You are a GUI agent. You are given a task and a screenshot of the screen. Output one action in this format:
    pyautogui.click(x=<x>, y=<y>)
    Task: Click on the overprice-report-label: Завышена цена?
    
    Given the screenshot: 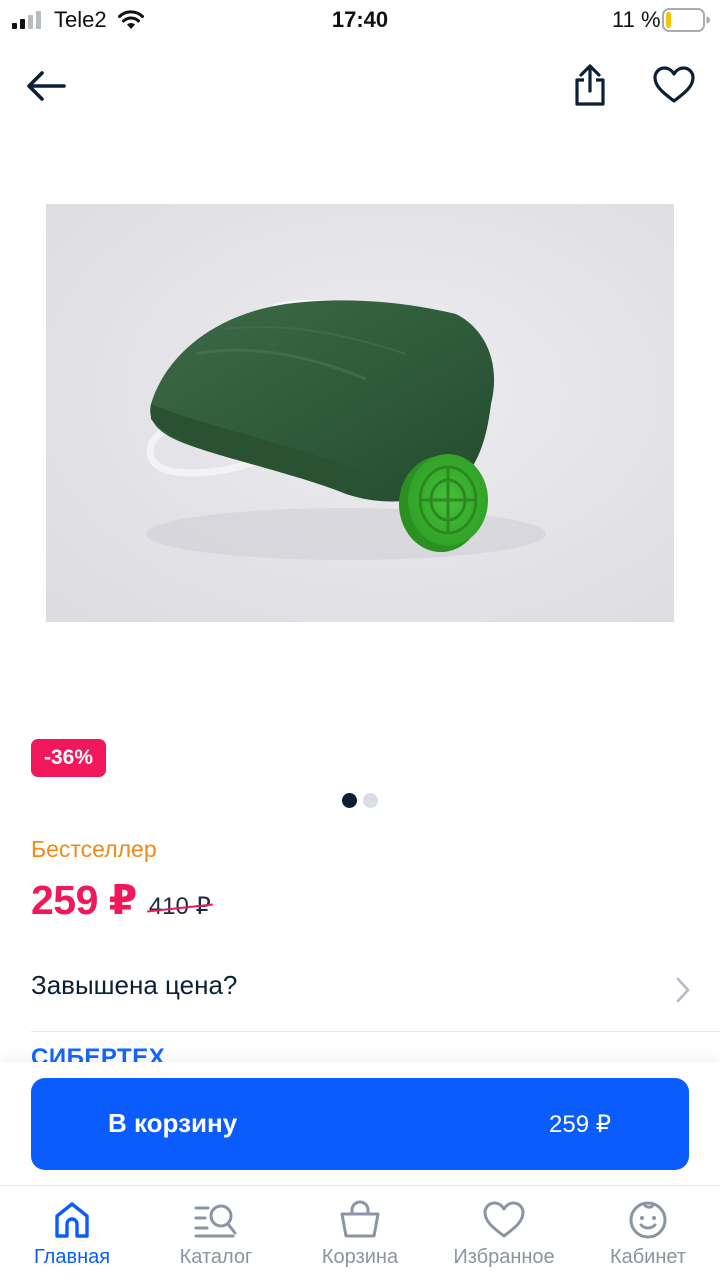 What is the action you would take?
    pyautogui.click(x=134, y=985)
    